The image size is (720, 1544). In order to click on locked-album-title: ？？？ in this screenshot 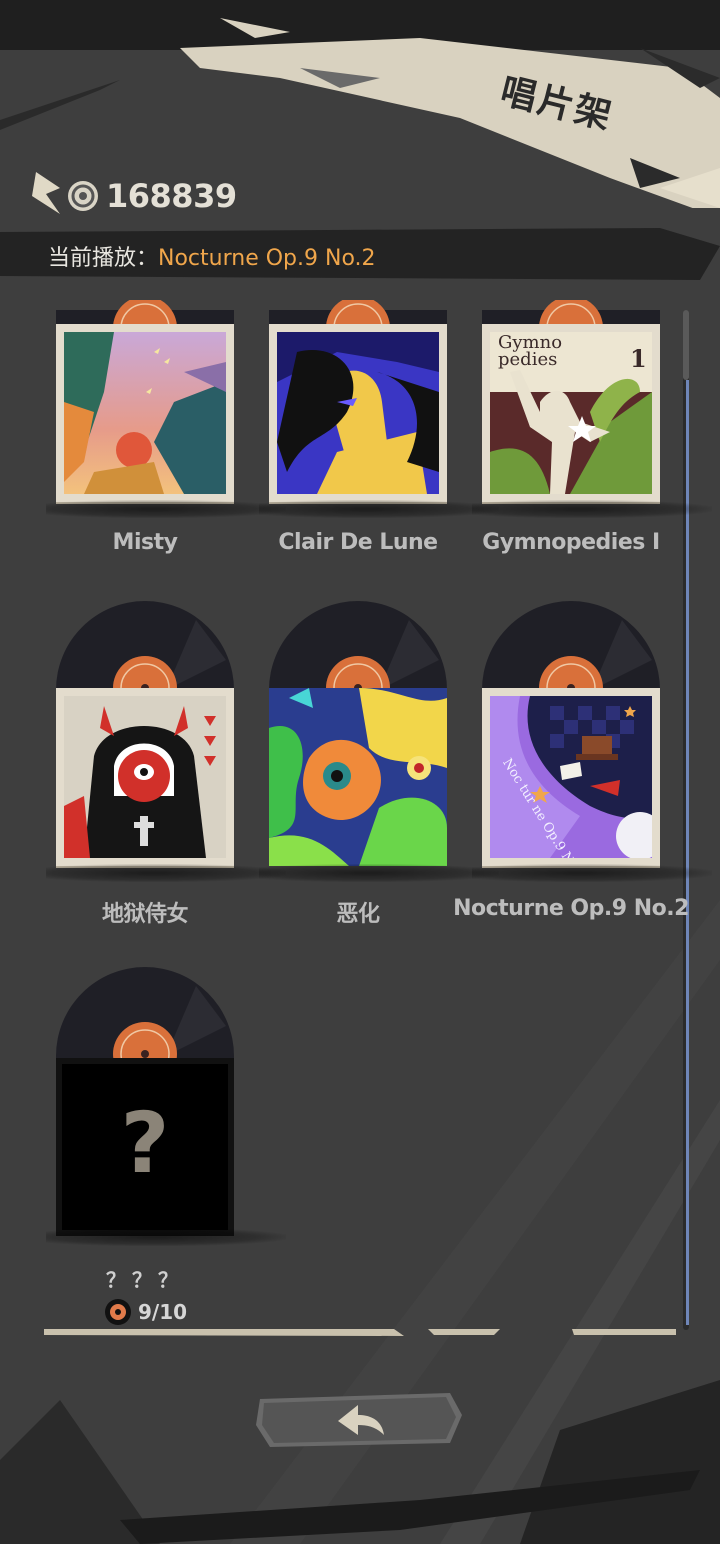, I will do `click(145, 1280)`.